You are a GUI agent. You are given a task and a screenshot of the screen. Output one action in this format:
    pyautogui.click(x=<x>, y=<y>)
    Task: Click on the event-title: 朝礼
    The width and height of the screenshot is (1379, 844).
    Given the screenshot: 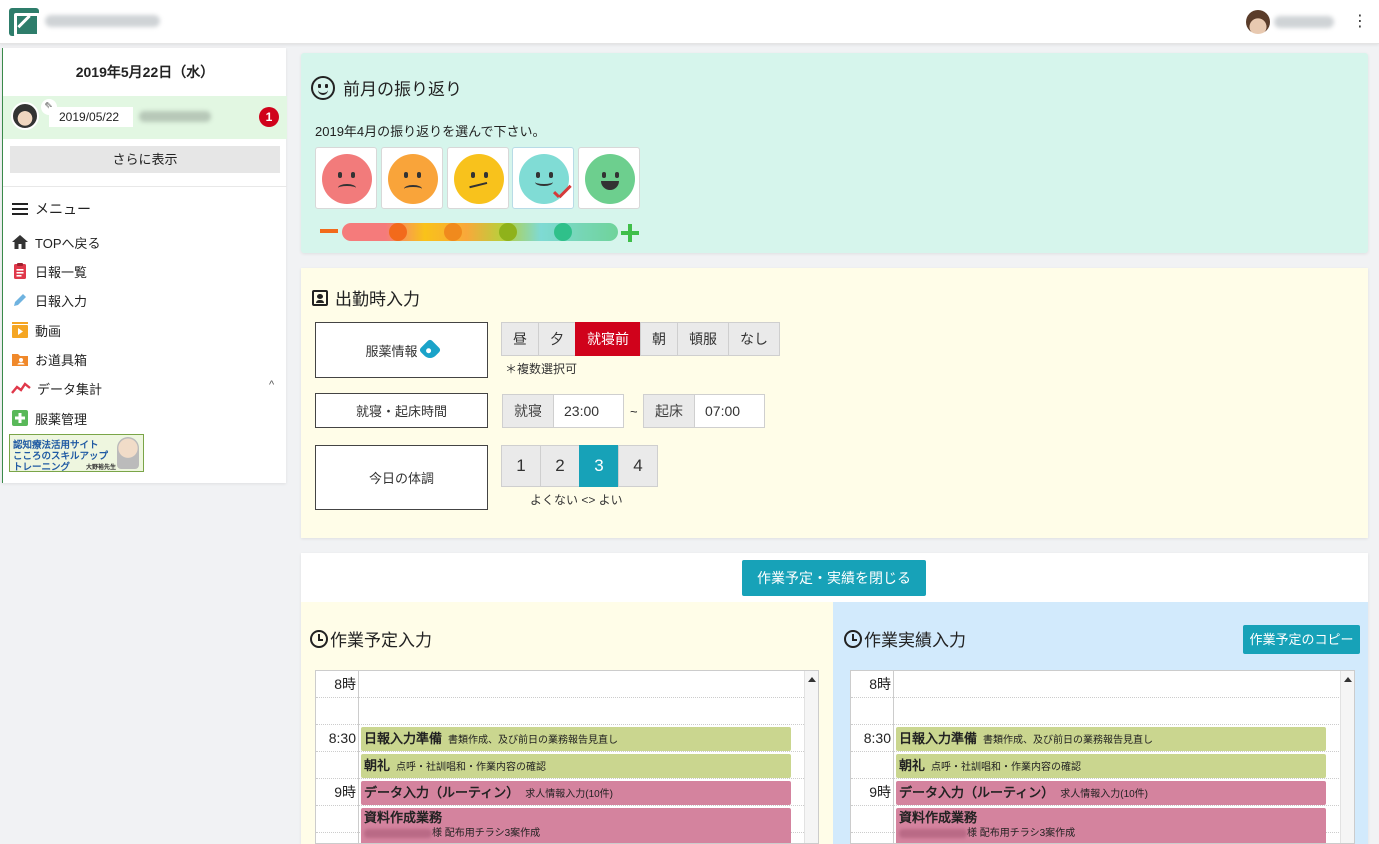 What is the action you would take?
    pyautogui.click(x=377, y=765)
    